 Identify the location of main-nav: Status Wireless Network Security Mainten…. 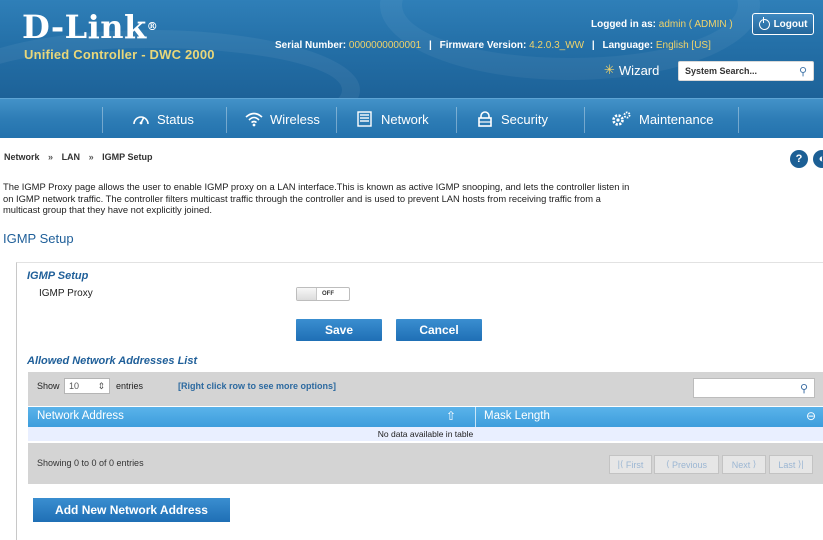
(411, 118).